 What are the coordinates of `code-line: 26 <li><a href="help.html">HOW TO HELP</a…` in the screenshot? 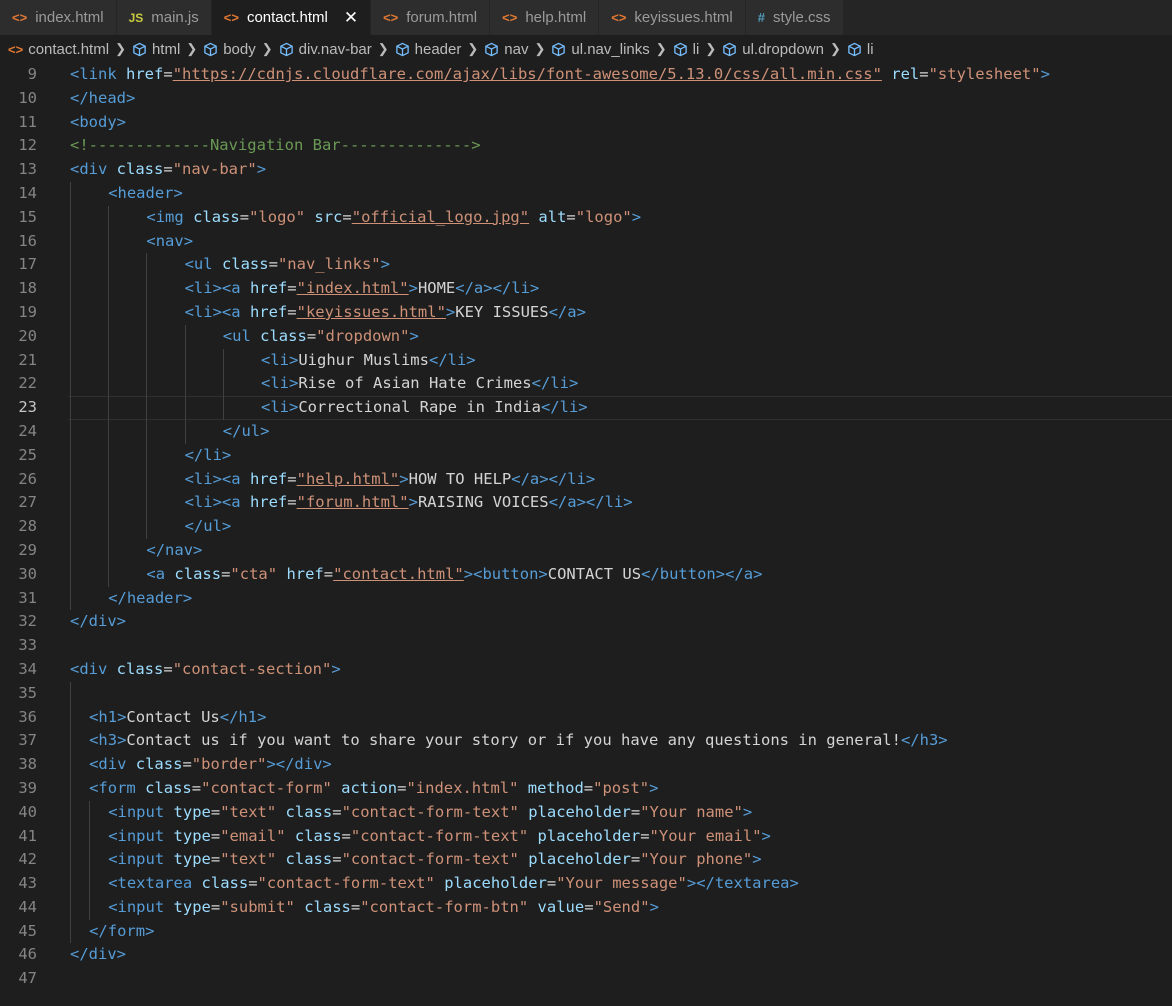 It's located at (586, 479).